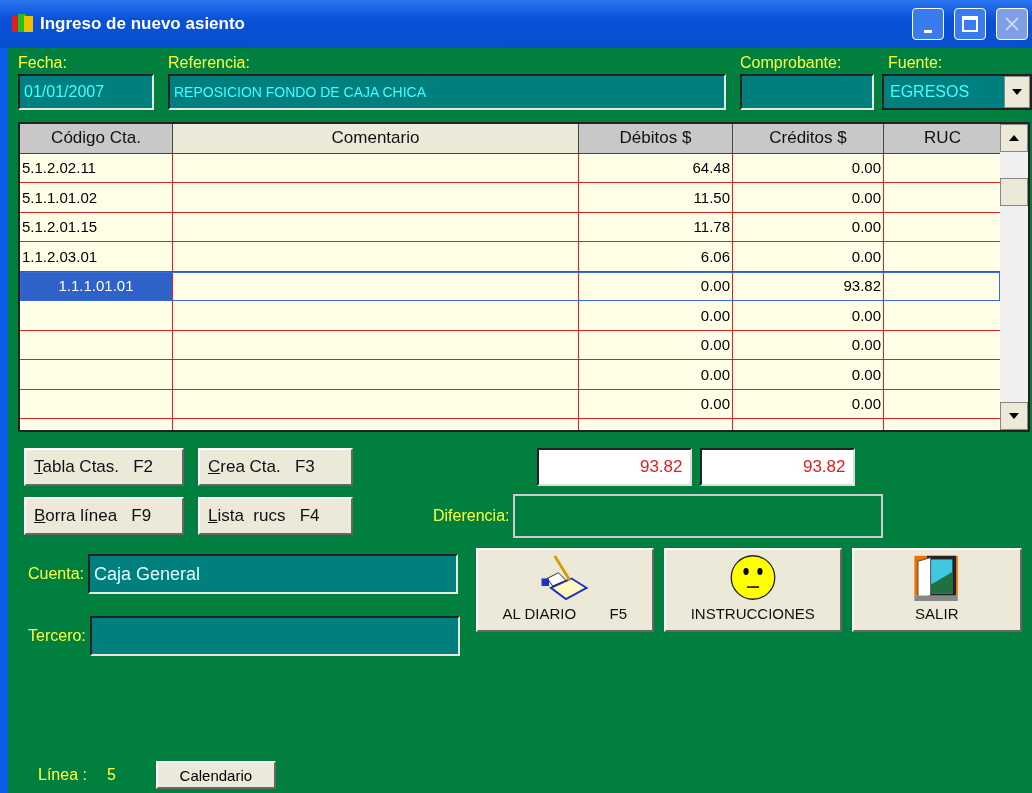  Describe the element at coordinates (273, 574) in the screenshot. I see `cuenta-field: Caja General` at that location.